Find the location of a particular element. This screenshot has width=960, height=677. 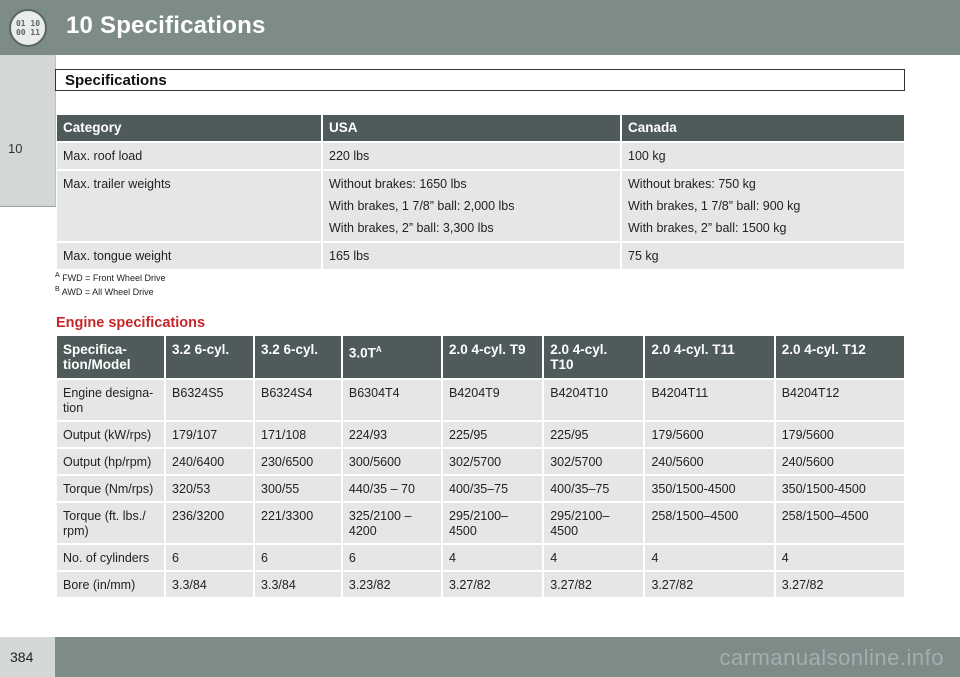

table-cell: Output (hp/rpm) is located at coordinates (111, 461).